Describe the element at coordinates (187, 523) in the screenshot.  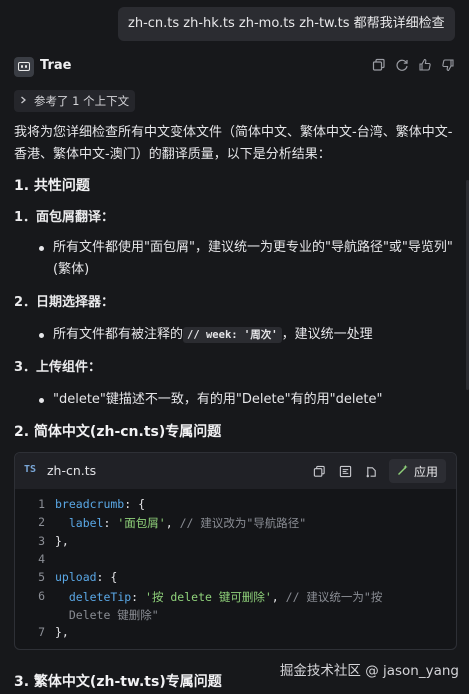
I see `code-line: label: '面包屑', // 建议改为"导航路径"` at that location.